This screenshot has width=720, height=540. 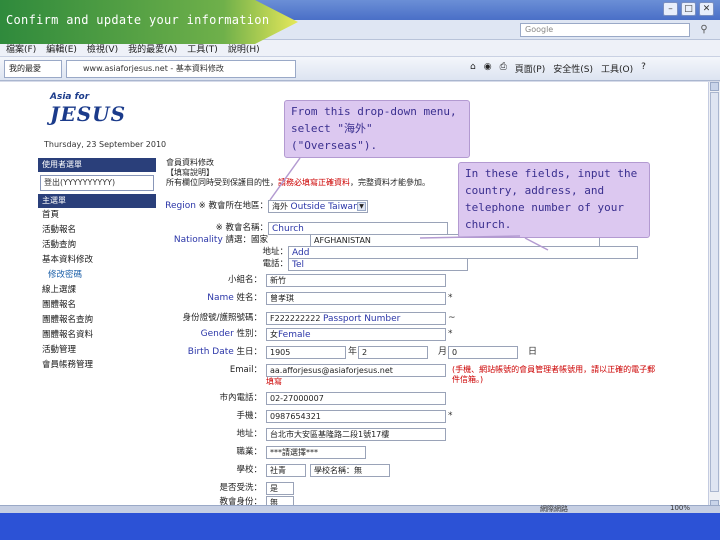 What do you see at coordinates (617, 68) in the screenshot?
I see `tools-menu: 工具(O)` at bounding box center [617, 68].